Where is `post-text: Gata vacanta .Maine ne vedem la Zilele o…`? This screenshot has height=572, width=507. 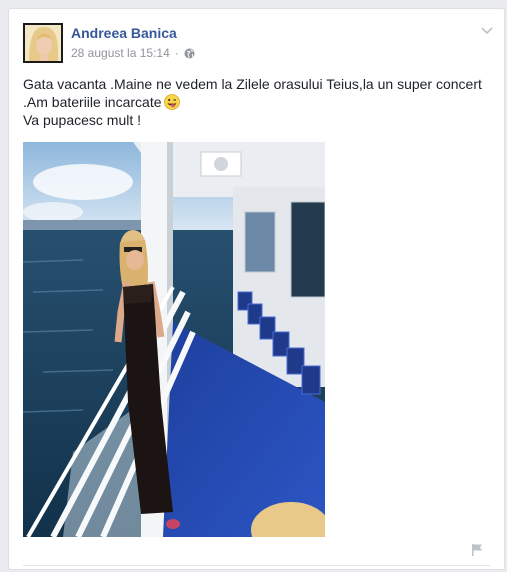
post-text: Gata vacanta .Maine ne vedem la Zilele o… is located at coordinates (260, 102).